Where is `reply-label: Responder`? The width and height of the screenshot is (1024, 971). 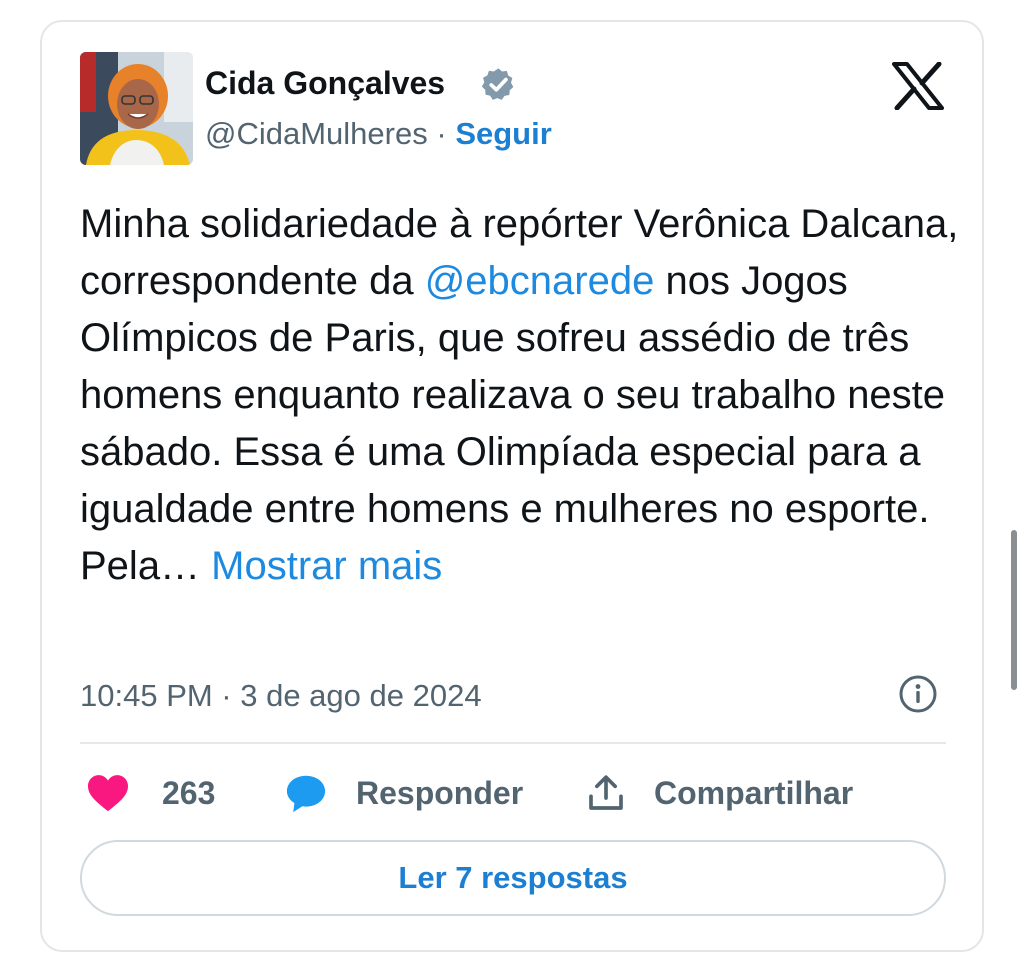
reply-label: Responder is located at coordinates (440, 792).